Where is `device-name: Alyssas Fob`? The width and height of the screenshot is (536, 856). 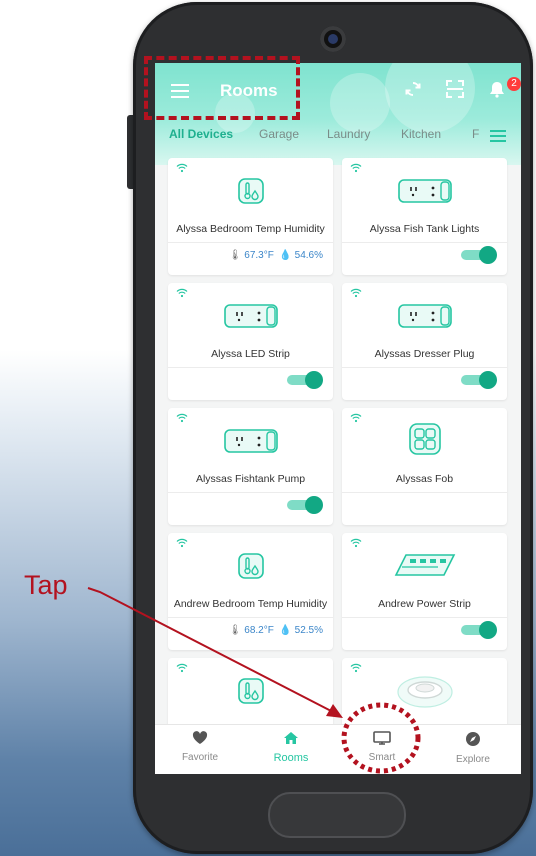
device-name: Alyssas Fob is located at coordinates (424, 479).